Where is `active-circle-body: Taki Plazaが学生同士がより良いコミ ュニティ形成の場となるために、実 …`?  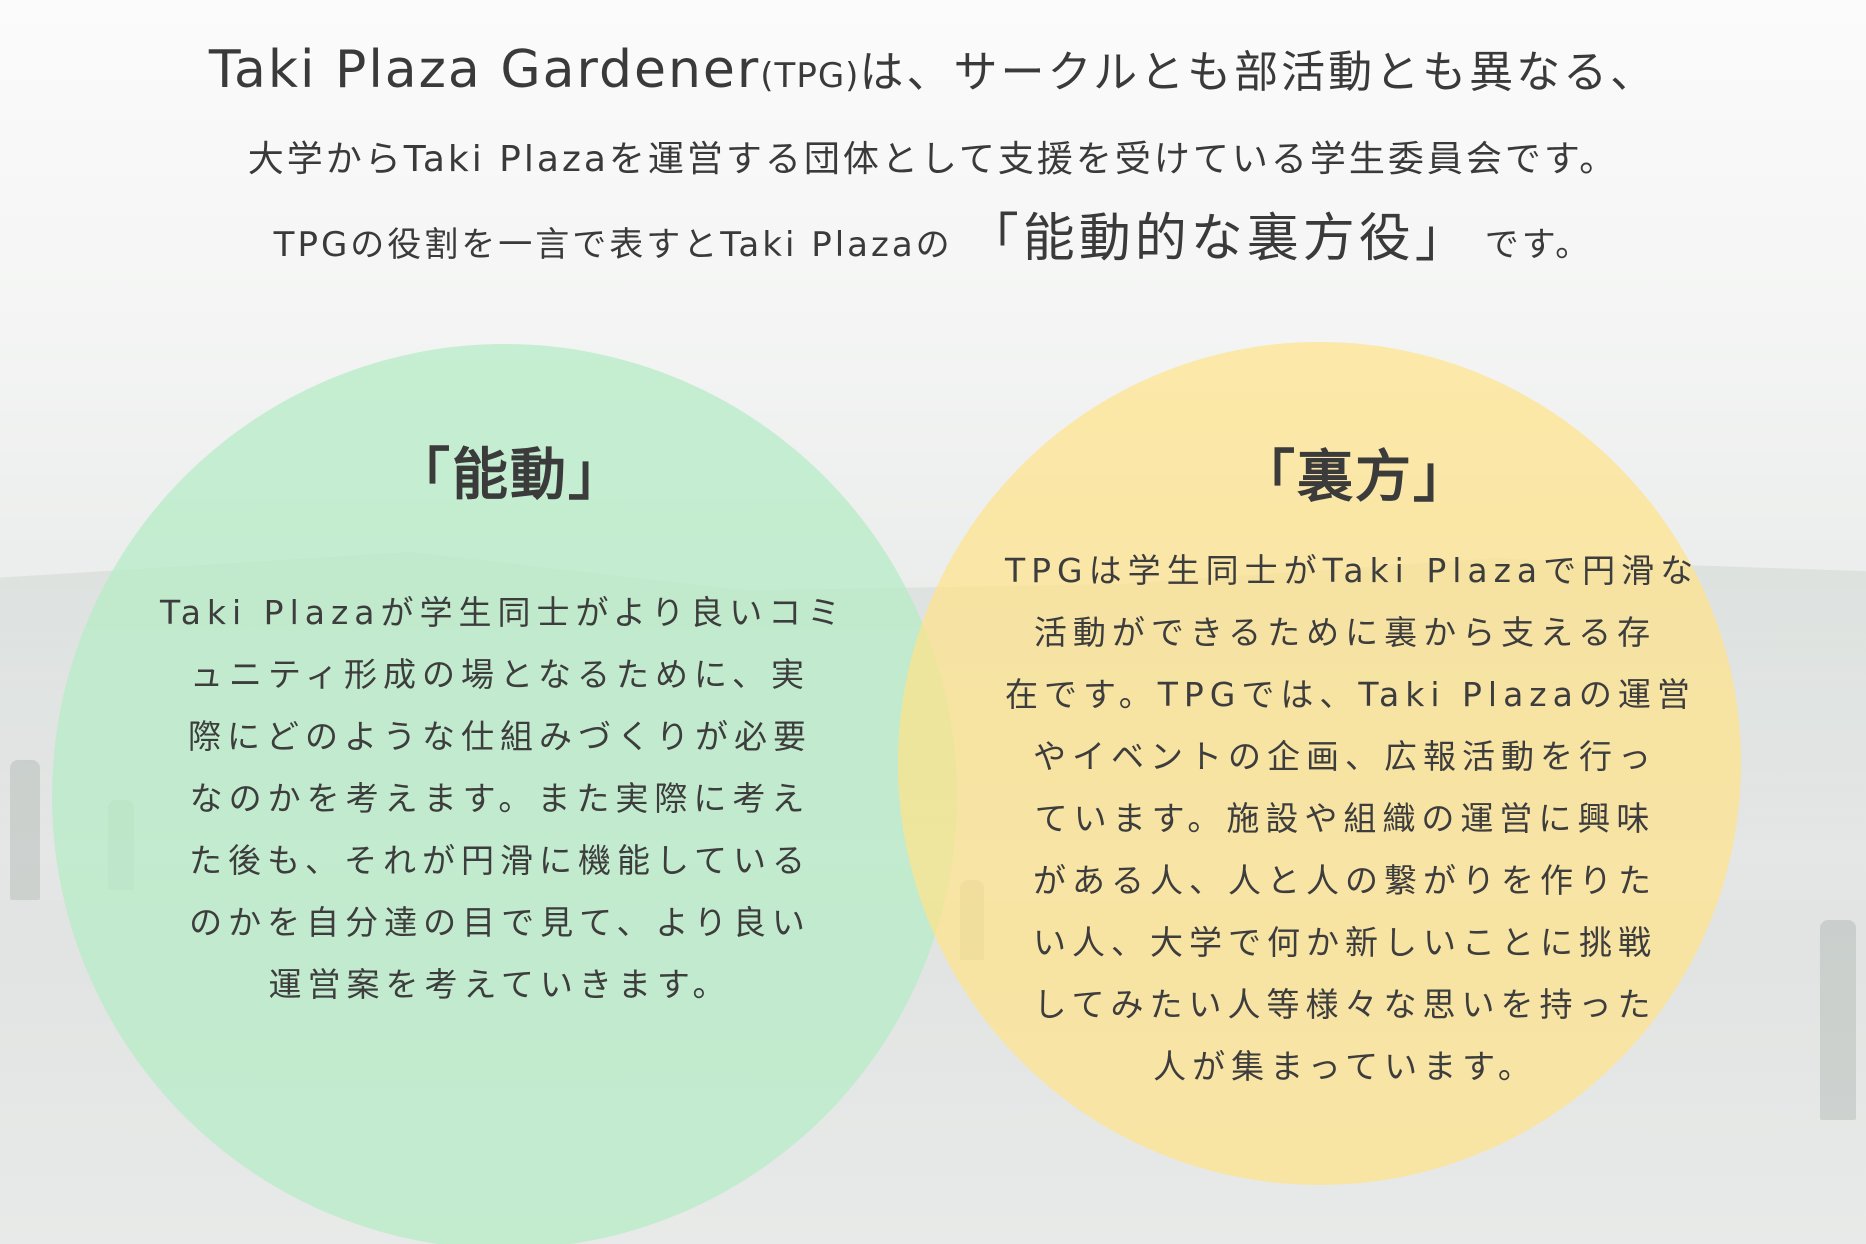
active-circle-body: Taki Plazaが学生同士がより良いコミ ュニティ形成の場となるために、実 … is located at coordinates (500, 799).